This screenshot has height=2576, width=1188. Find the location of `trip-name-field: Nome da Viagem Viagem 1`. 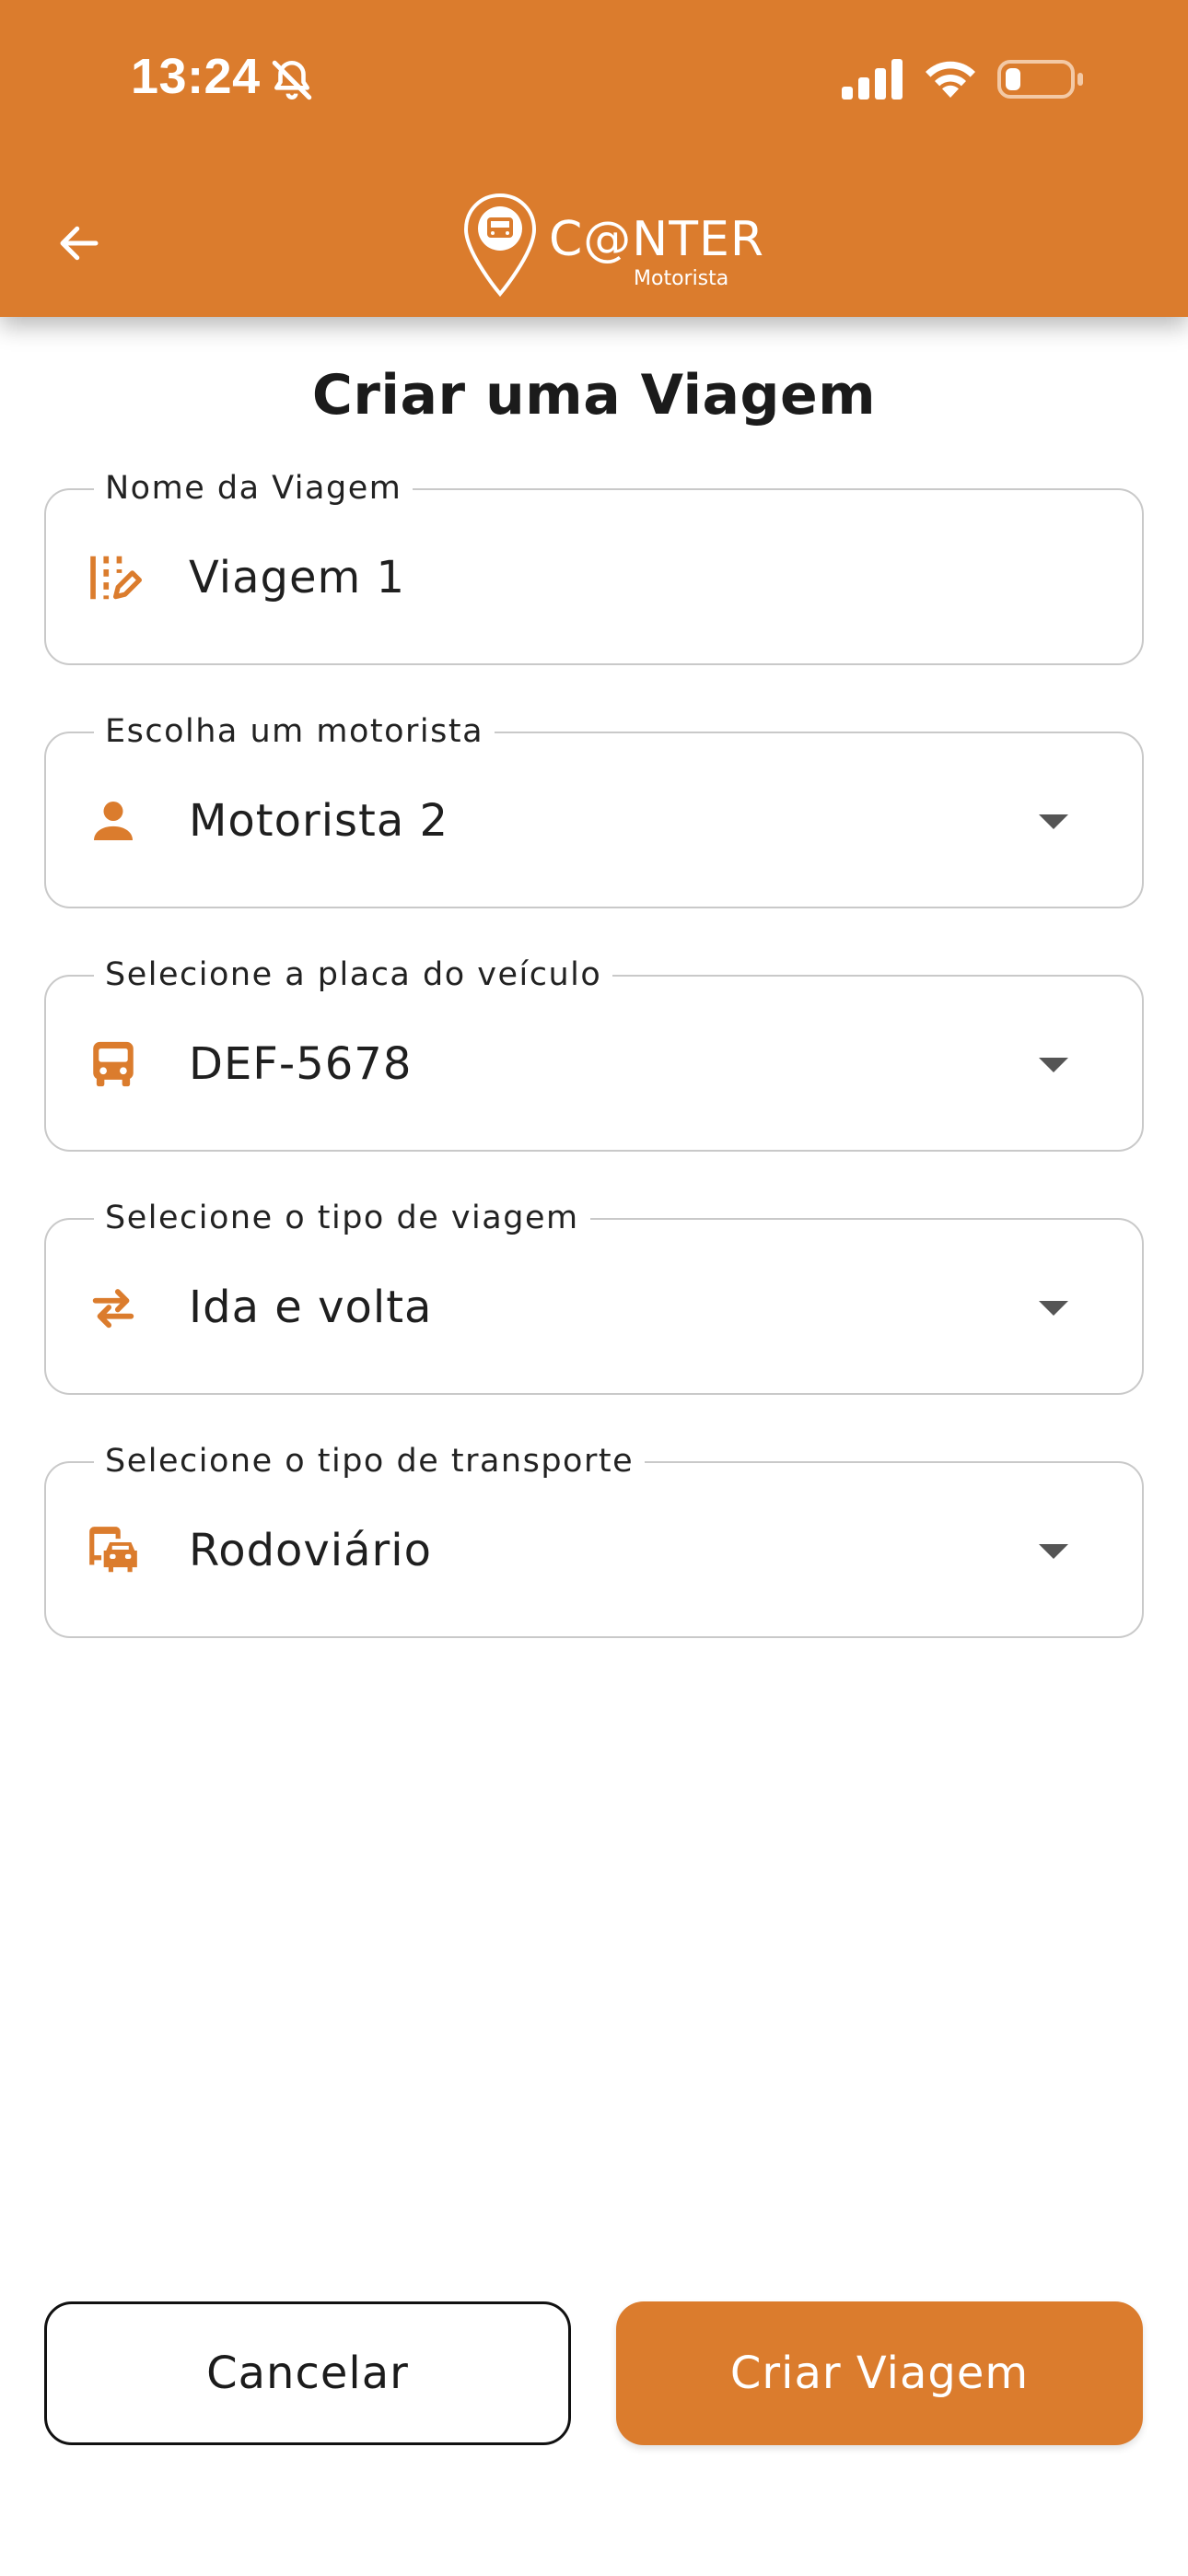

trip-name-field: Nome da Viagem Viagem 1 is located at coordinates (594, 566).